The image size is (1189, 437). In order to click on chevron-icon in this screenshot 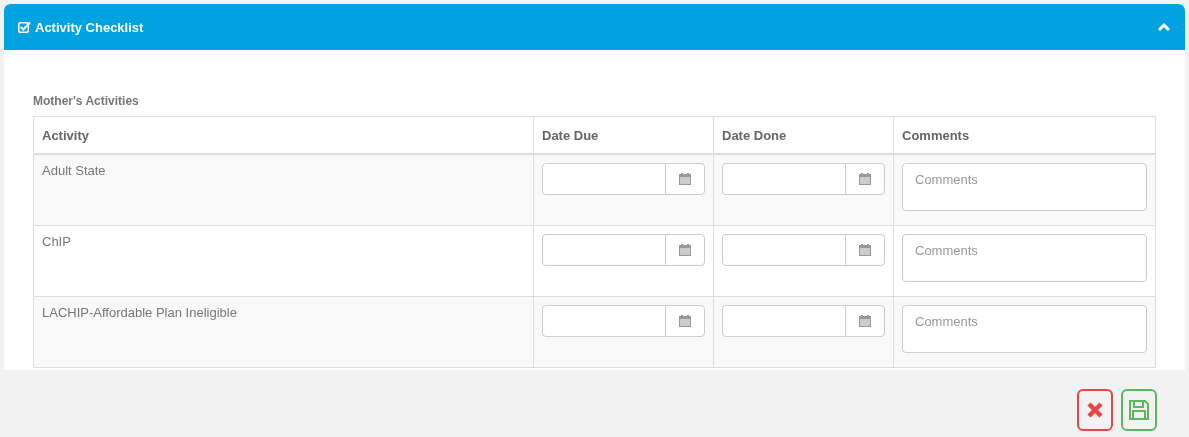, I will do `click(1164, 27)`.